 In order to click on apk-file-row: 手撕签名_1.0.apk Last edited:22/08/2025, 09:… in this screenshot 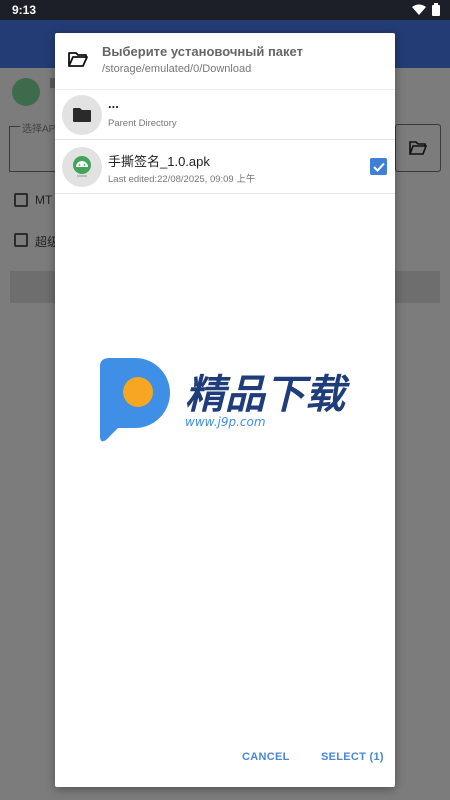, I will do `click(225, 167)`.